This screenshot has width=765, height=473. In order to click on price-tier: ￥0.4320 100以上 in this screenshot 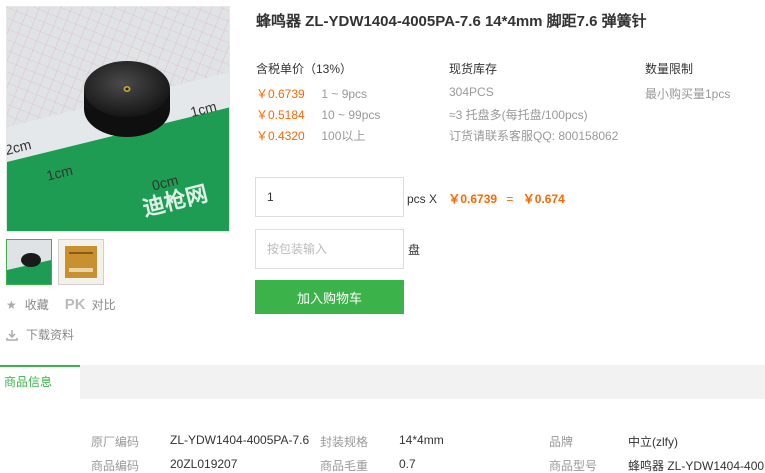, I will do `click(310, 135)`.